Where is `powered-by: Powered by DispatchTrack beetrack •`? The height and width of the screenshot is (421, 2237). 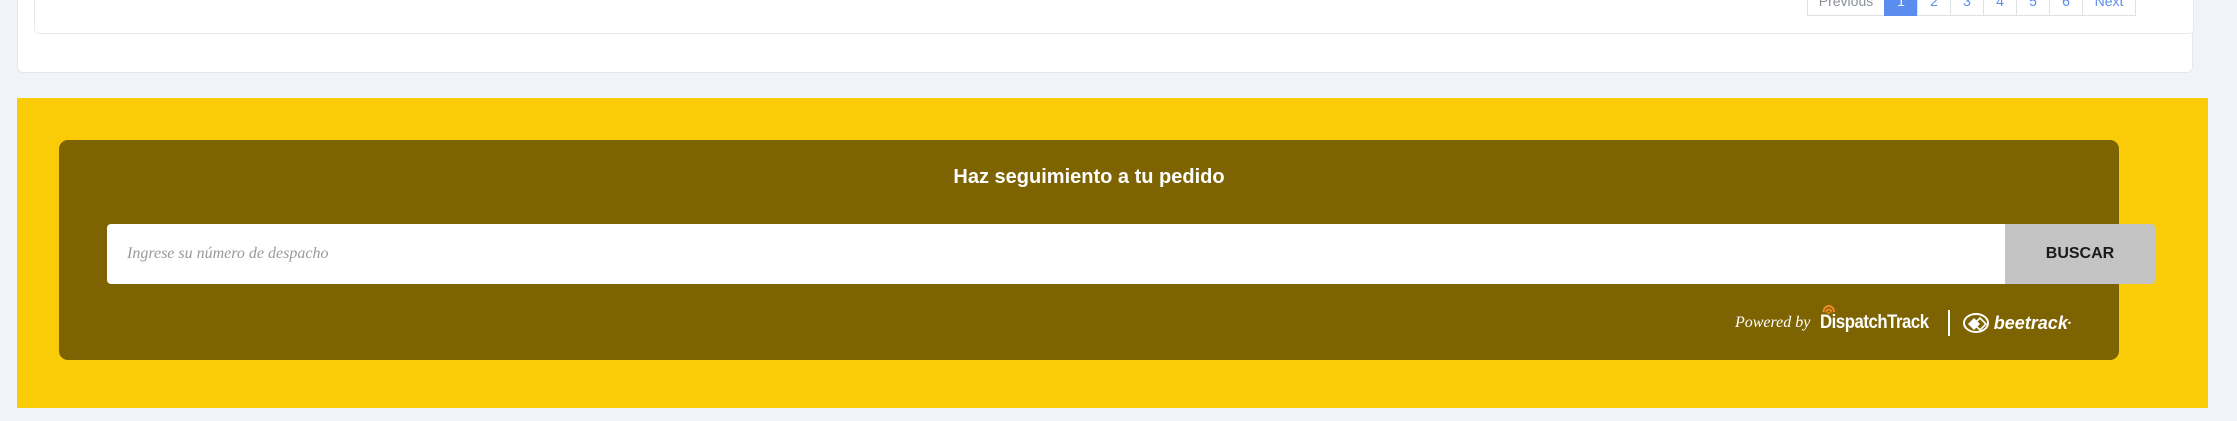
powered-by: Powered by DispatchTrack beetrack • is located at coordinates (1902, 322).